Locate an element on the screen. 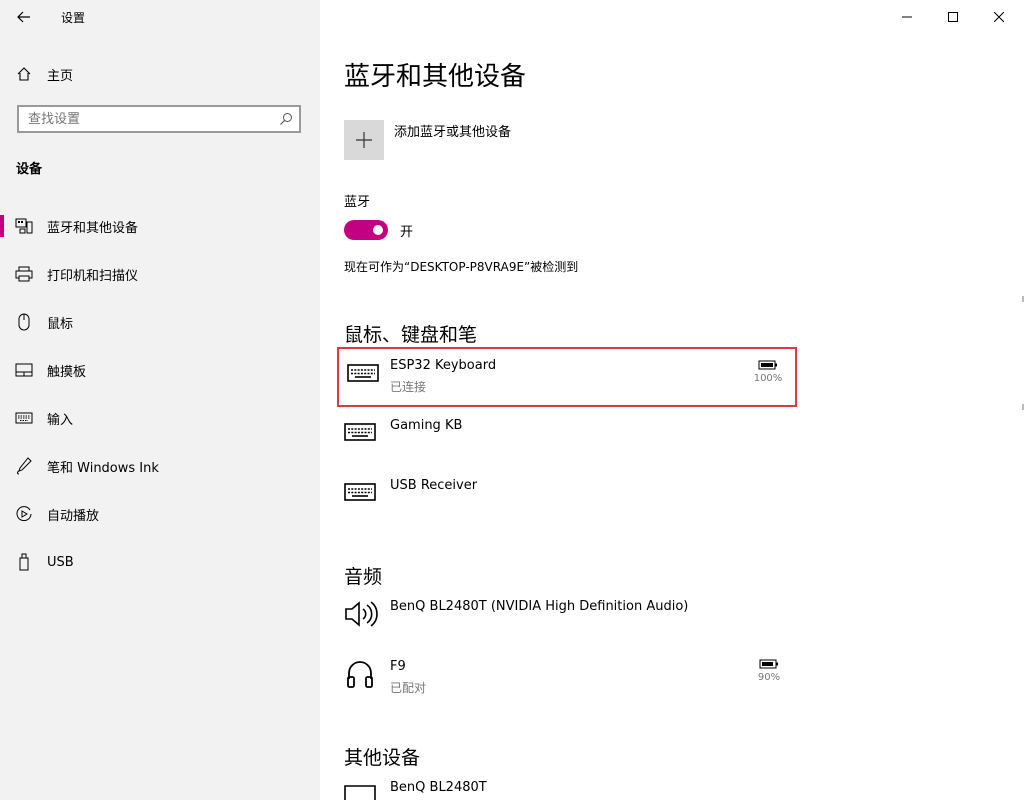 The image size is (1024, 800). back-arrow-icon is located at coordinates (23, 17).